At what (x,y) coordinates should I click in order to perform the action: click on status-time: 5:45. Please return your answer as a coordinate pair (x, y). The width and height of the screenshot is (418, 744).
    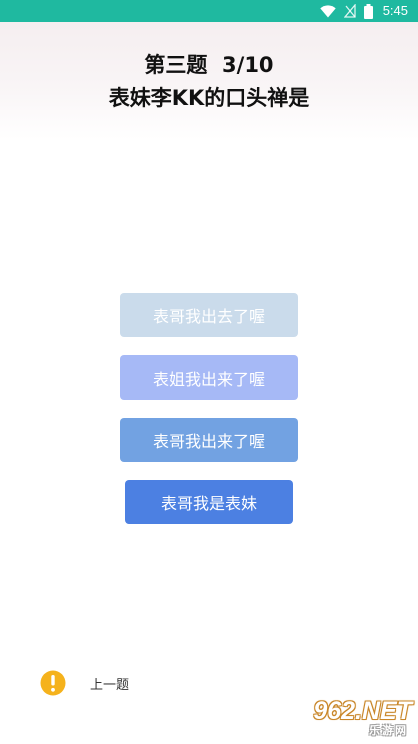
    Looking at the image, I should click on (395, 10).